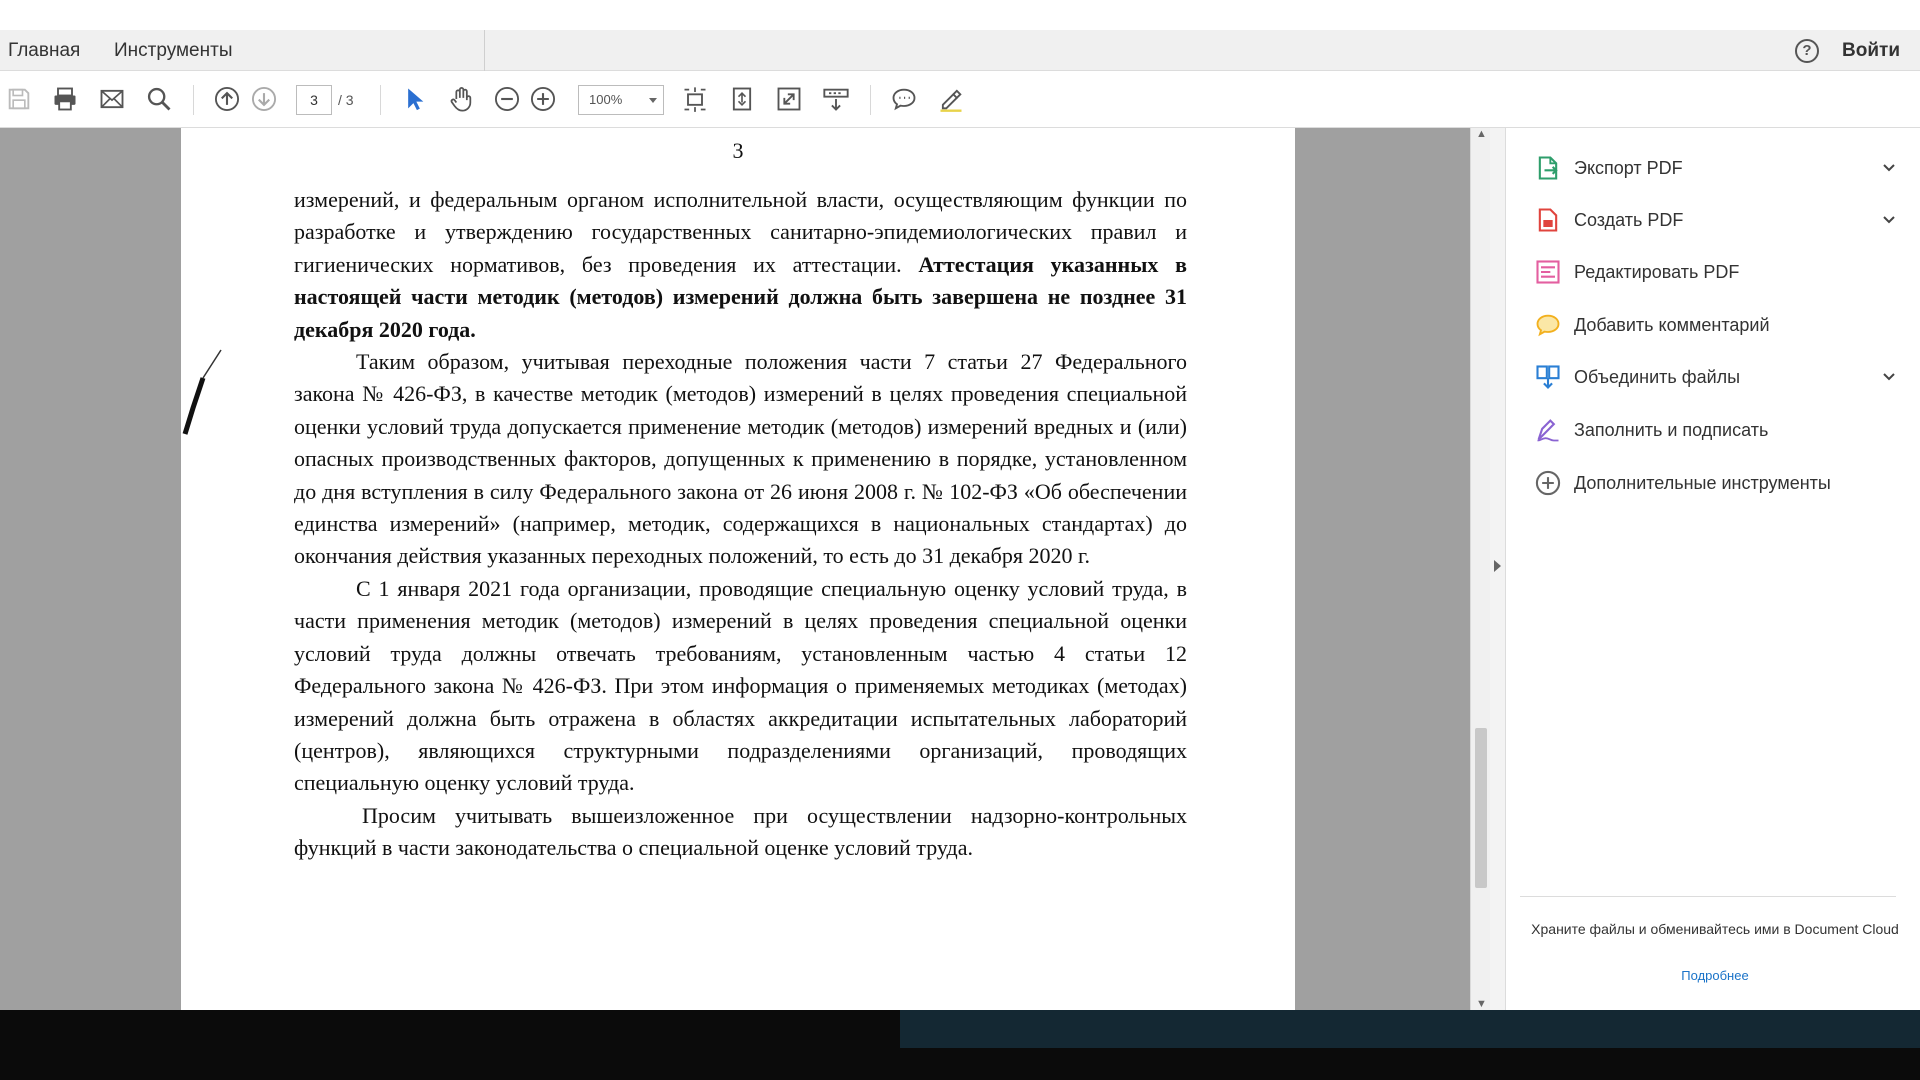 This screenshot has height=1080, width=1920. Describe the element at coordinates (1481, 134) in the screenshot. I see `scroll-up-icon: ▲` at that location.